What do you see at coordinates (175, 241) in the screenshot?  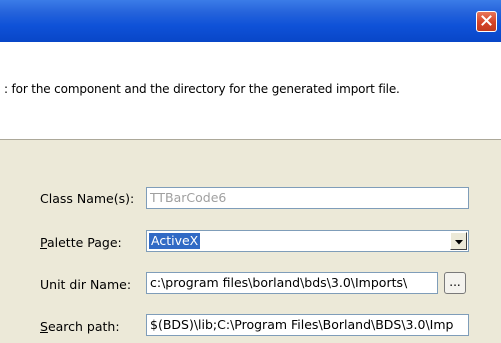 I see `palette-page-value: ActiveX` at bounding box center [175, 241].